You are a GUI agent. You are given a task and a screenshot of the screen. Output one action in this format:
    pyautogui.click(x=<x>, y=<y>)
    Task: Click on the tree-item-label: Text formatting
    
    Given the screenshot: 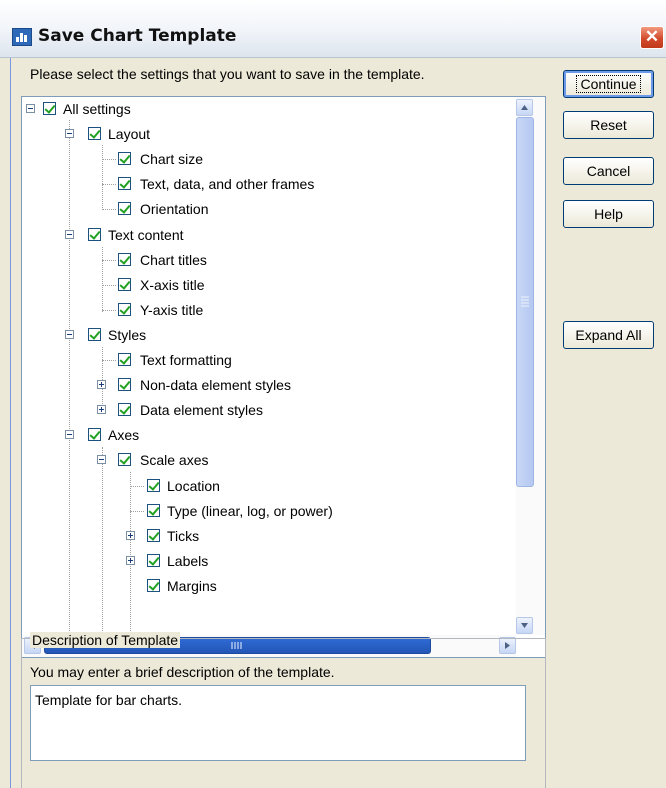 What is the action you would take?
    pyautogui.click(x=186, y=360)
    